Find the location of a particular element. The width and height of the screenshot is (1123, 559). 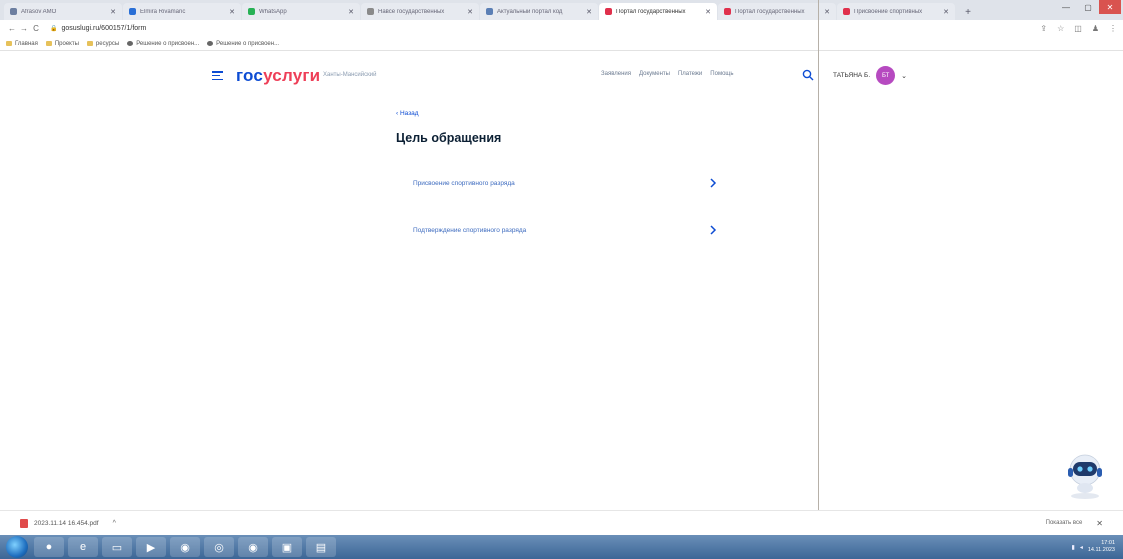

start-button is located at coordinates (17, 547).